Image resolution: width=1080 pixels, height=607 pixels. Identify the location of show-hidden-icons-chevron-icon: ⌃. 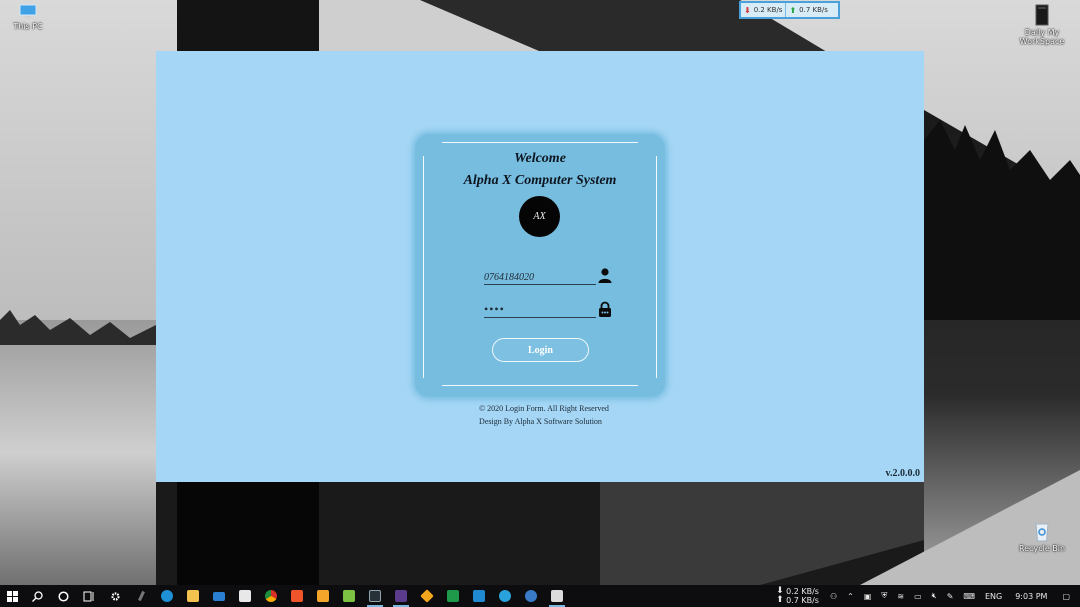
(850, 596).